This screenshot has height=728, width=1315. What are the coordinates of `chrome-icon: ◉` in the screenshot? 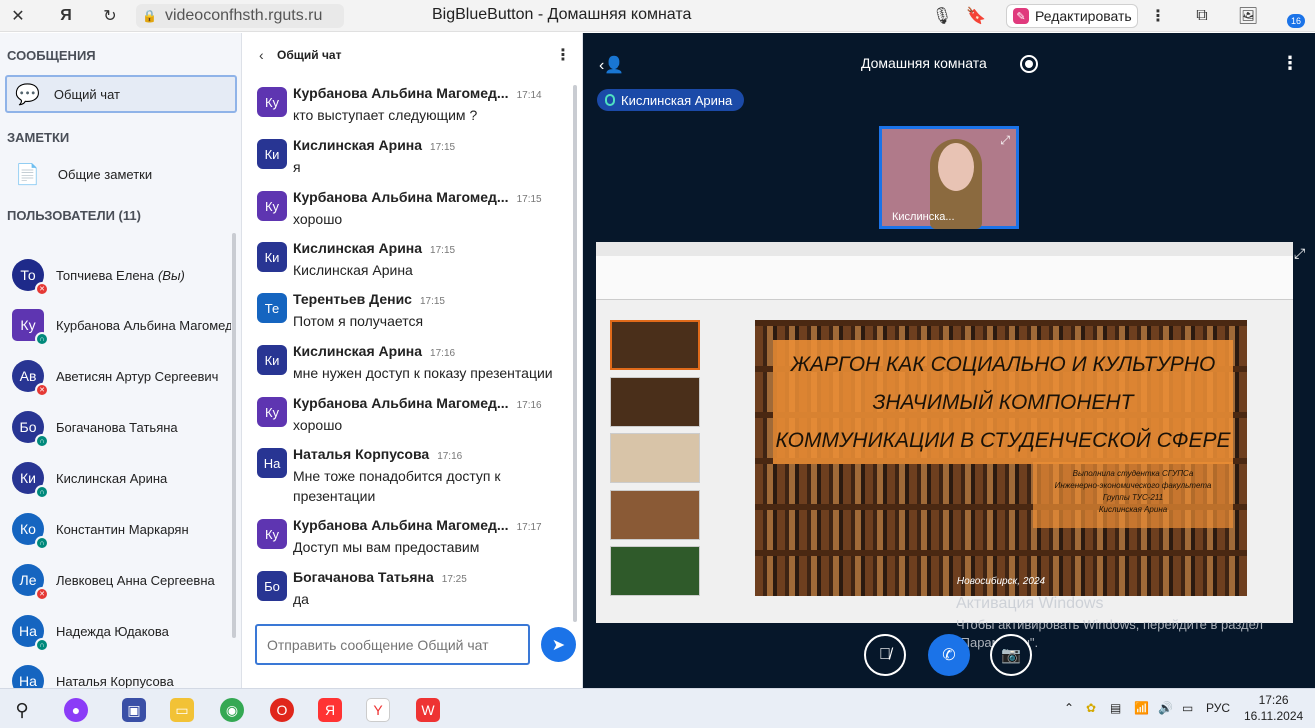 It's located at (232, 710).